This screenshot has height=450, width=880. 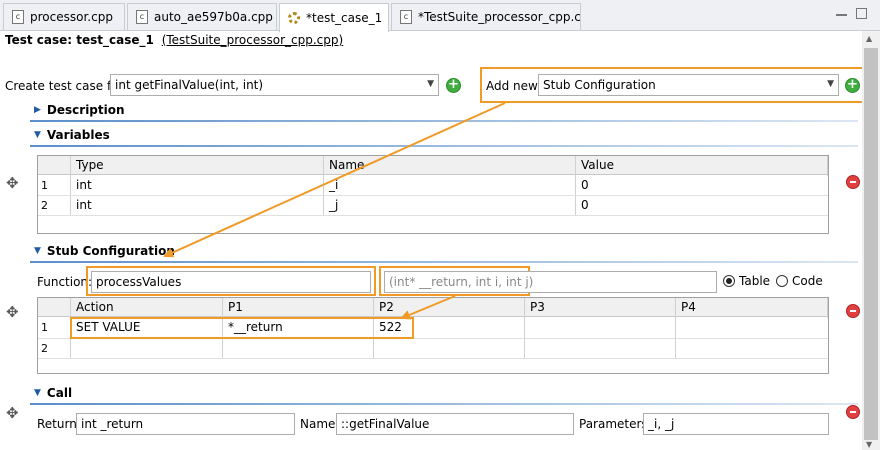 What do you see at coordinates (871, 244) in the screenshot?
I see `scrollbar-thumb` at bounding box center [871, 244].